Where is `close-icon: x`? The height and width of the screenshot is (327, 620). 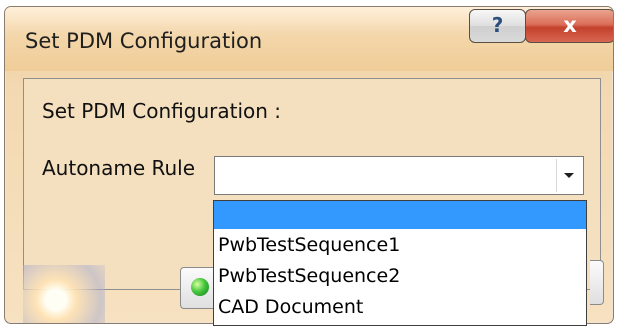
close-icon: x is located at coordinates (570, 25).